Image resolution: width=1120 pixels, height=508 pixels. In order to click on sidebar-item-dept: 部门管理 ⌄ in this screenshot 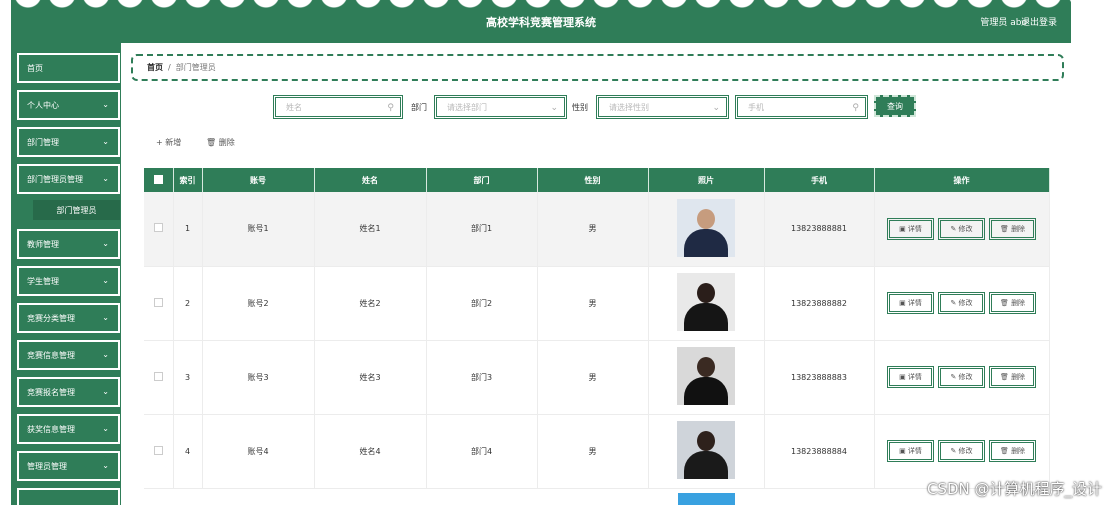, I will do `click(68, 142)`.